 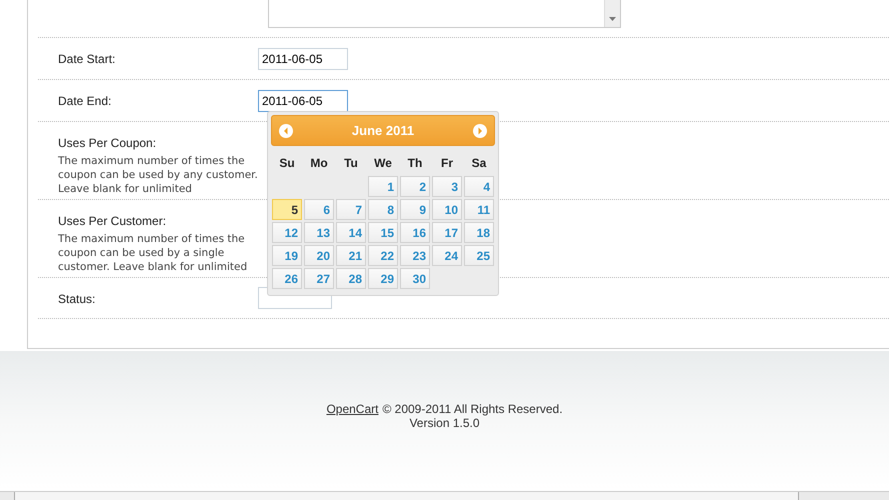 What do you see at coordinates (287, 209) in the screenshot?
I see `day-cell: 5` at bounding box center [287, 209].